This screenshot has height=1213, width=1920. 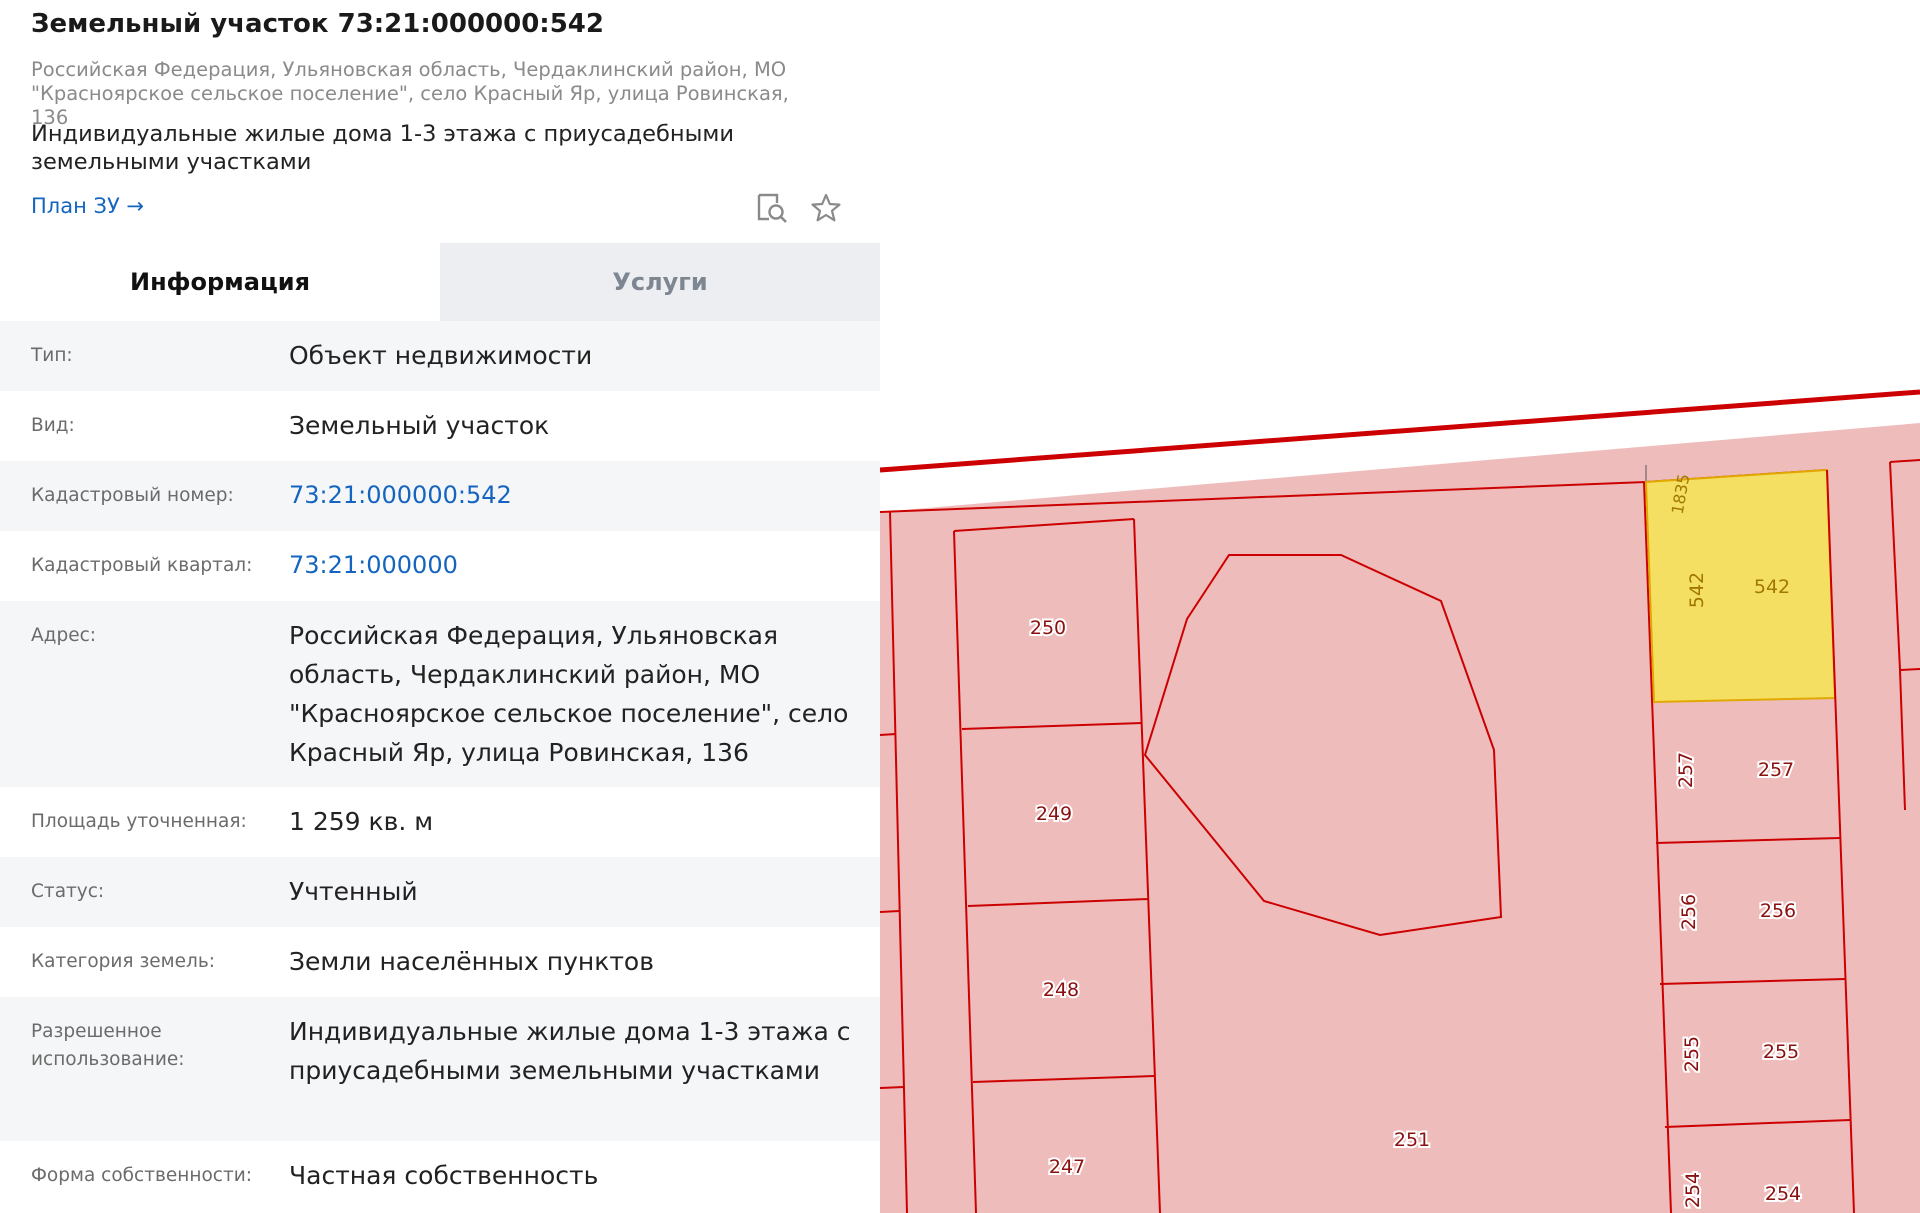 What do you see at coordinates (361, 821) in the screenshot?
I see `info-value: 1 259 кв. м` at bounding box center [361, 821].